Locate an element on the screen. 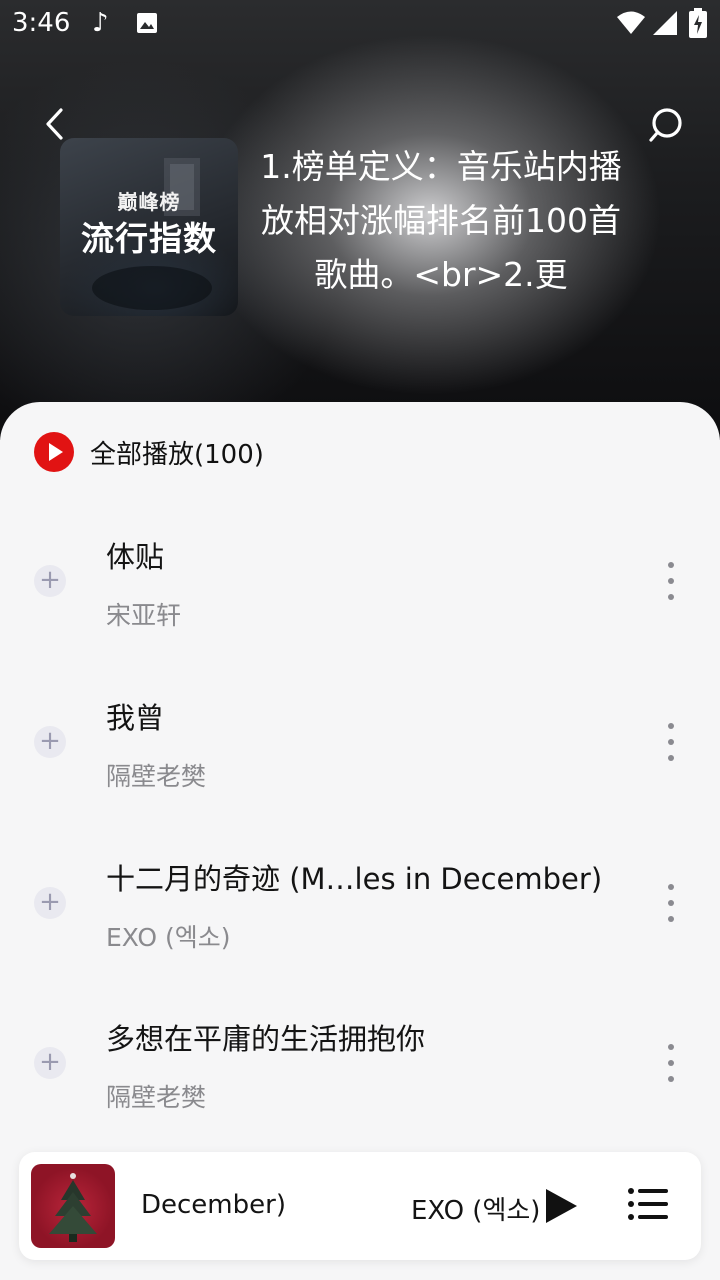 Image resolution: width=720 pixels, height=1280 pixels. song-row: + 十二月的奇迹 (M…les in December) EXO (엑소) is located at coordinates (360, 902).